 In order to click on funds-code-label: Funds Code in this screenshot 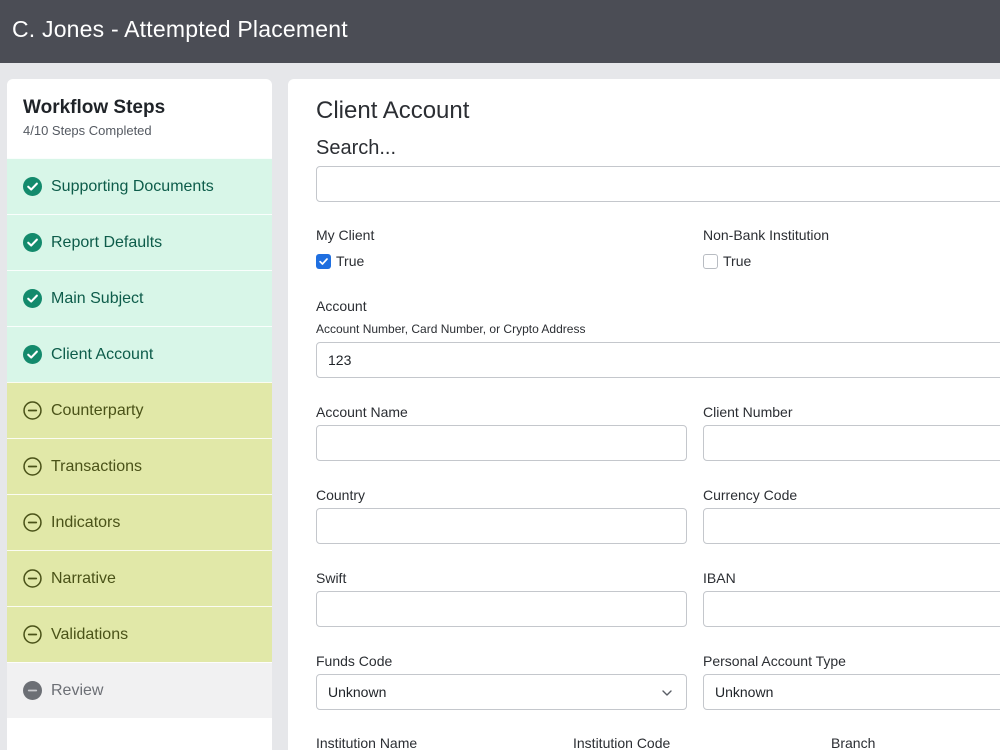, I will do `click(354, 661)`.